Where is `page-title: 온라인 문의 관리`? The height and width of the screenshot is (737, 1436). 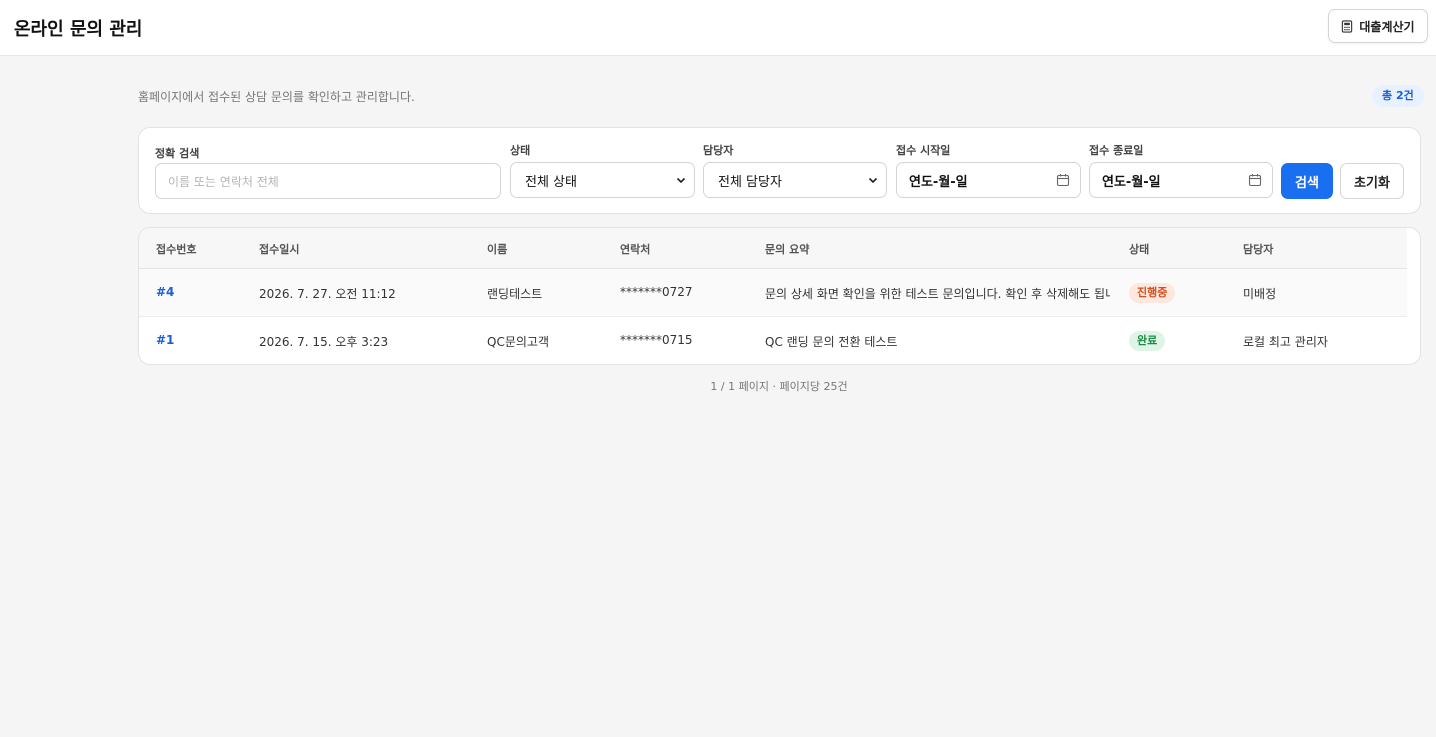 page-title: 온라인 문의 관리 is located at coordinates (78, 29).